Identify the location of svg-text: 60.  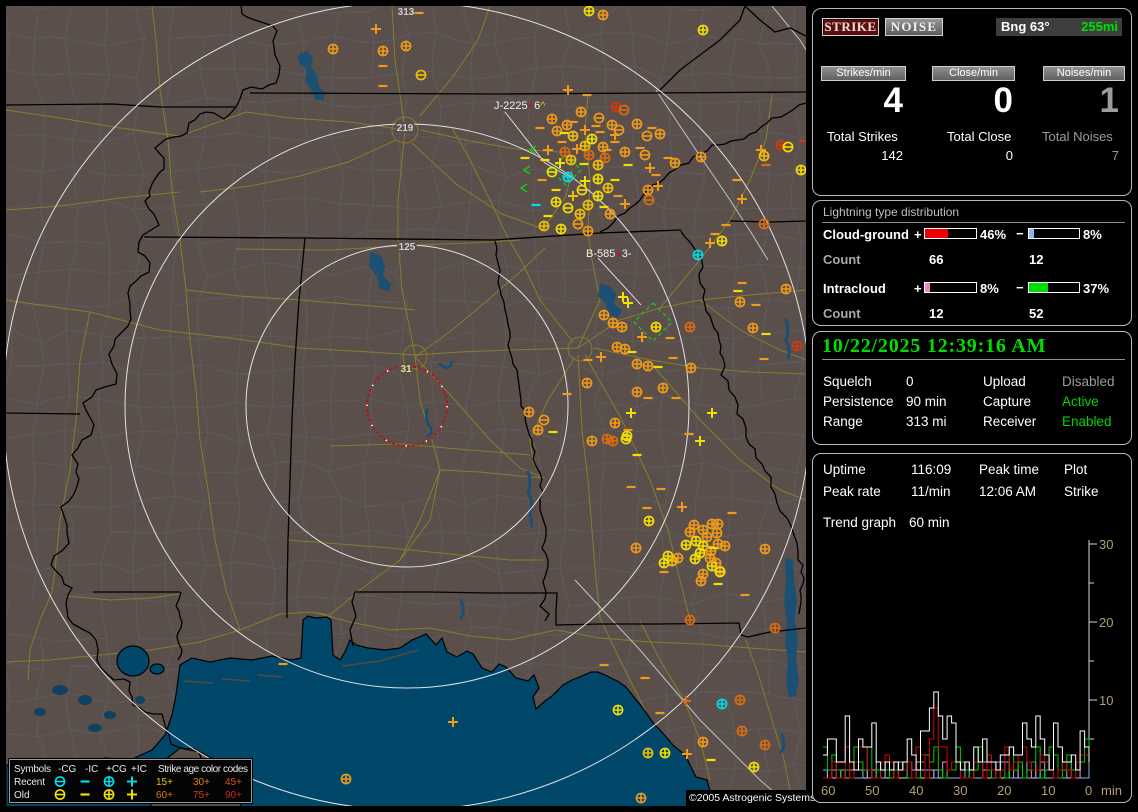
(828, 790).